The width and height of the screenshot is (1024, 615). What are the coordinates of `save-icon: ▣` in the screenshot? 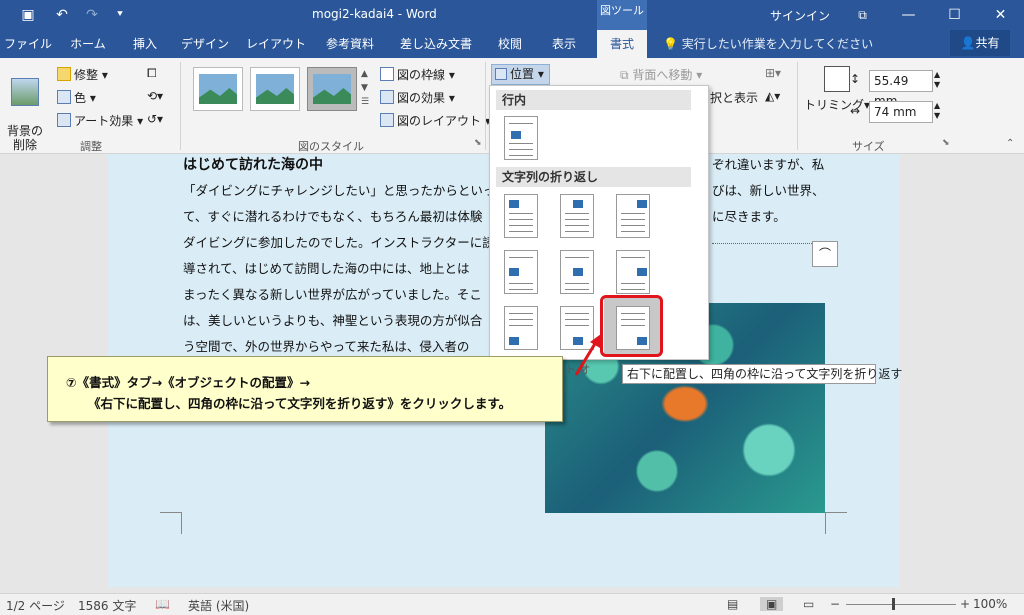 It's located at (28, 15).